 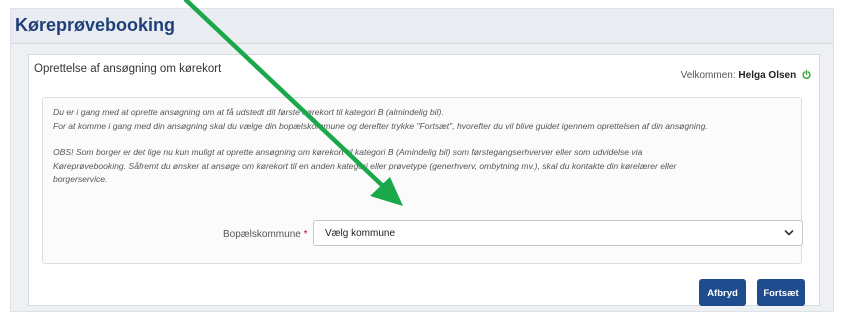 What do you see at coordinates (806, 74) in the screenshot?
I see `power-icon` at bounding box center [806, 74].